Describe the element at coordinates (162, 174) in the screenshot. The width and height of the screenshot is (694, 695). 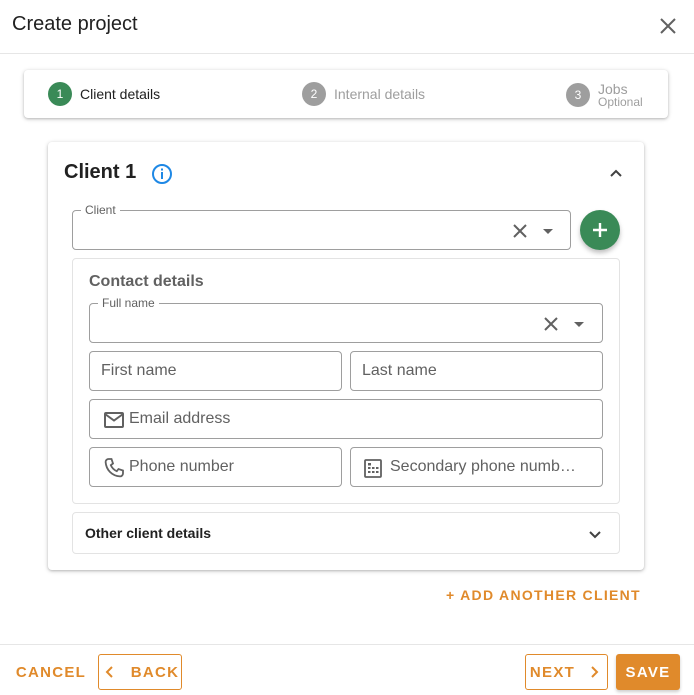
I see `info-icon` at that location.